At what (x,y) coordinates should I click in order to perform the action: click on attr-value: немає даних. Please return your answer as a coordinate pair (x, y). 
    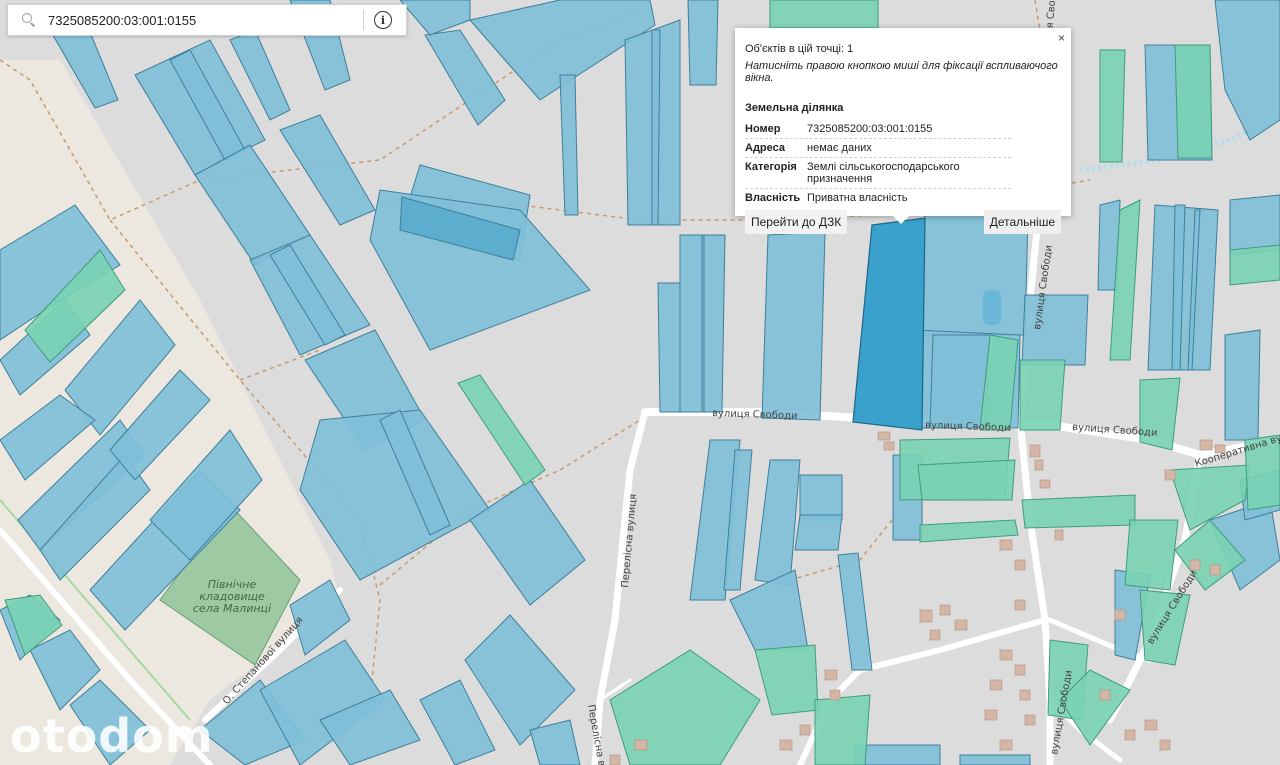
    Looking at the image, I should click on (839, 148).